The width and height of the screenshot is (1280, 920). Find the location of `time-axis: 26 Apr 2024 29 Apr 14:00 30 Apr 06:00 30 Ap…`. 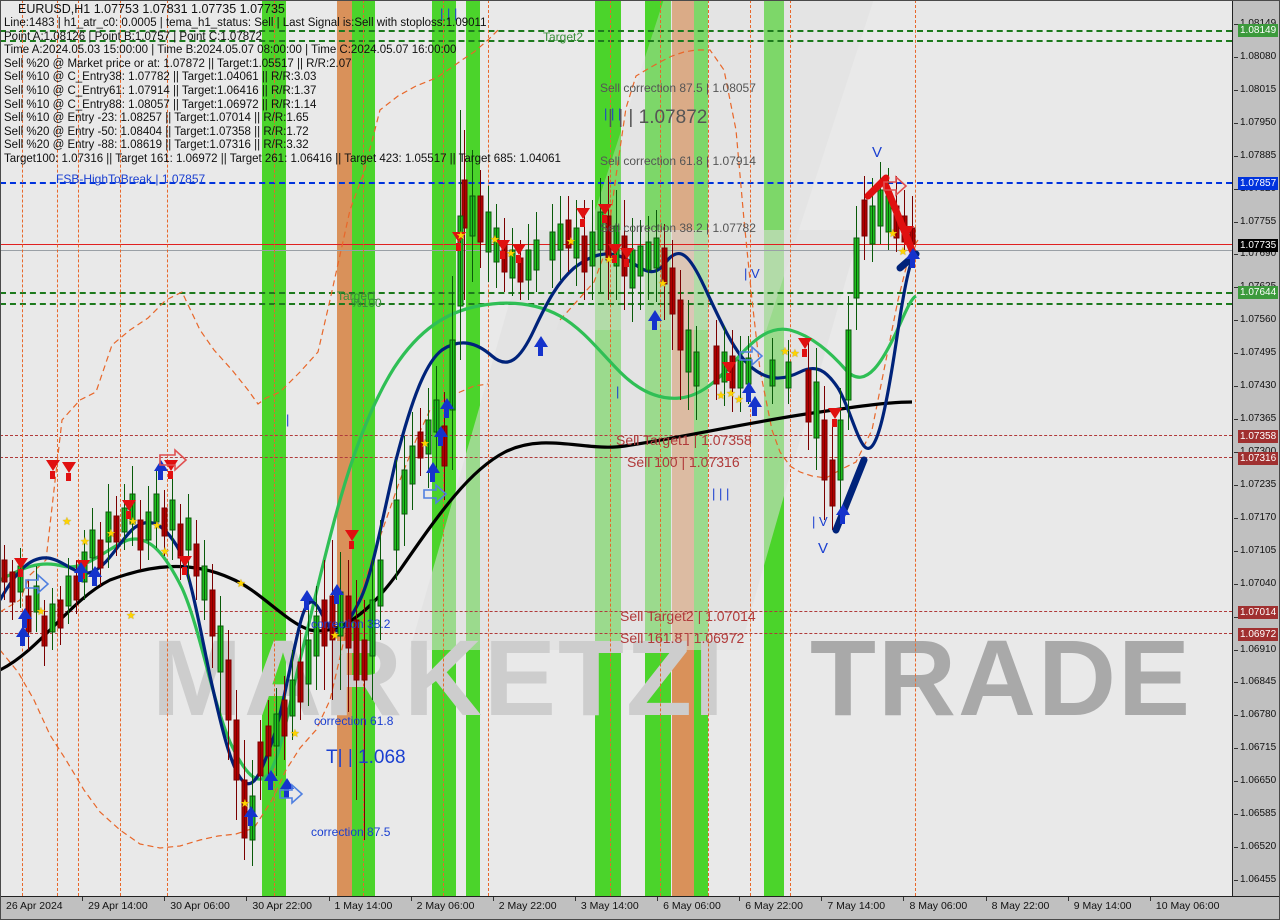

time-axis: 26 Apr 2024 29 Apr 14:00 30 Apr 06:00 30 Ap… is located at coordinates (640, 908).